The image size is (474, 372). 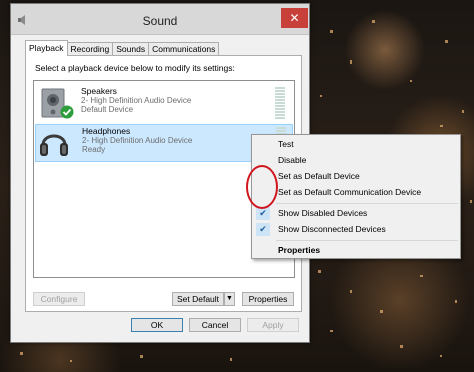 I want to click on menu-item-label: Set as Default Communication Device, so click(x=350, y=192).